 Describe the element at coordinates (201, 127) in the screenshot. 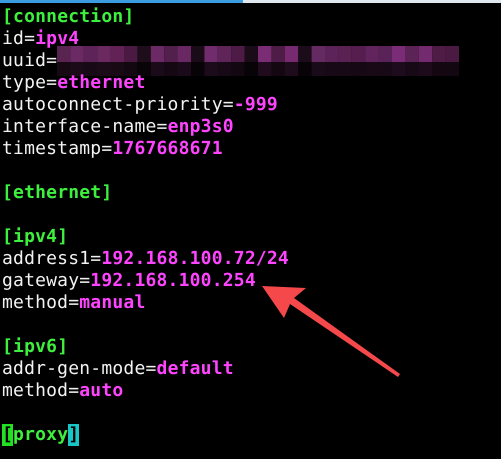

I see `config-value: enp3s0` at that location.